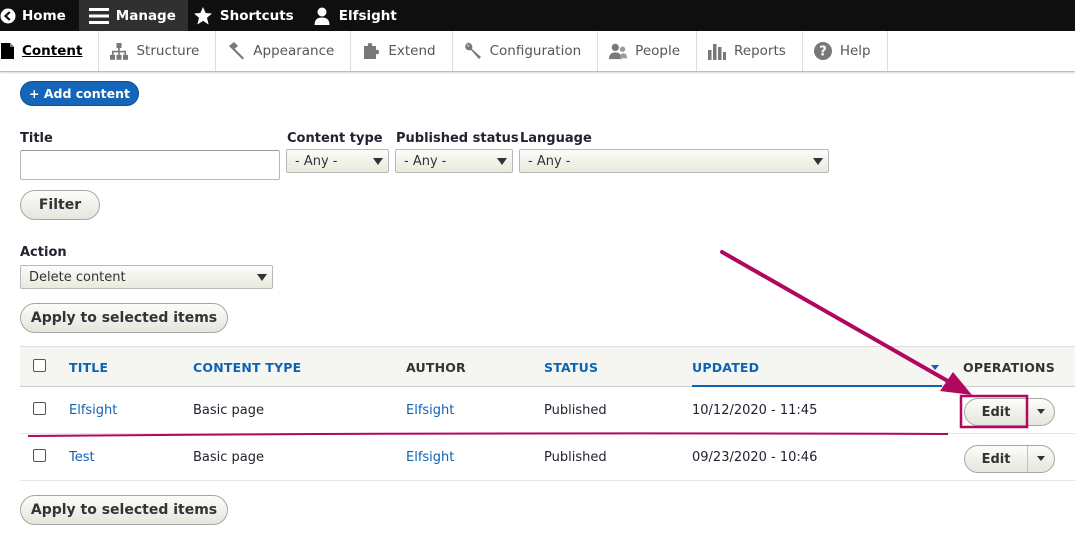  Describe the element at coordinates (571, 367) in the screenshot. I see `column-header-status: STATUS` at that location.